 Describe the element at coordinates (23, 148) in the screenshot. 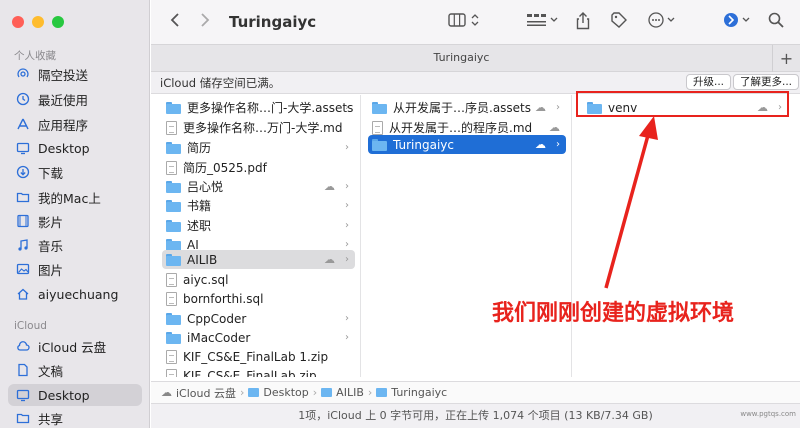

I see `desktop-icon` at that location.